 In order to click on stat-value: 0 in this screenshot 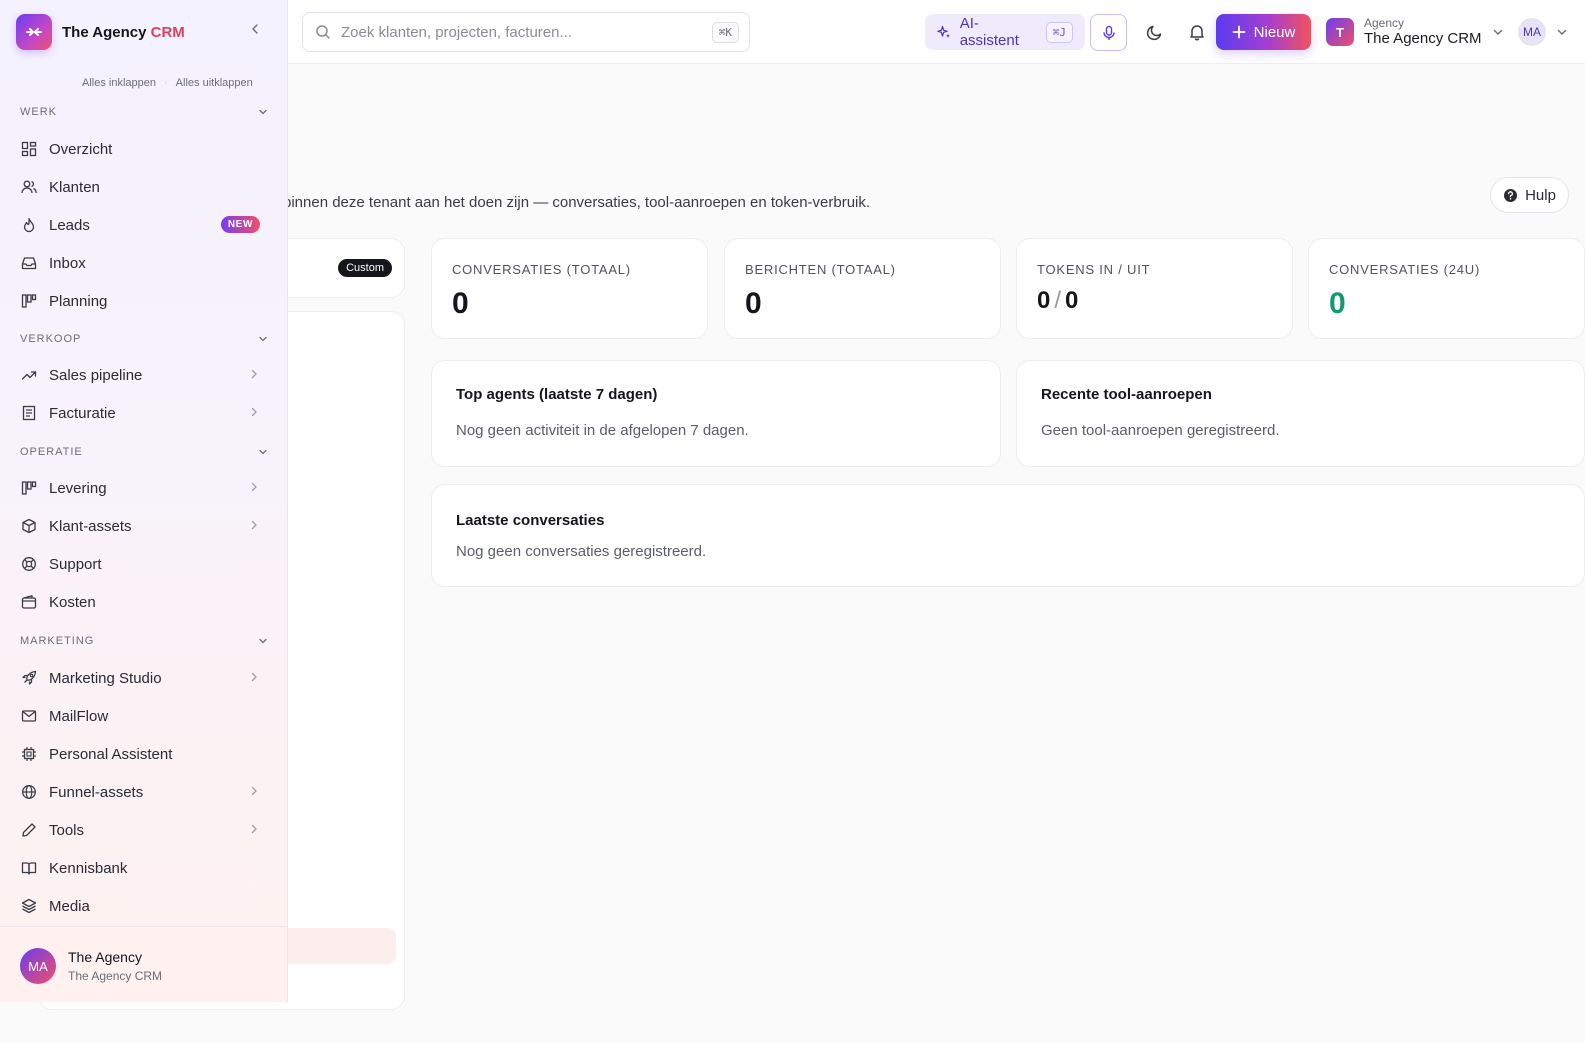, I will do `click(753, 303)`.